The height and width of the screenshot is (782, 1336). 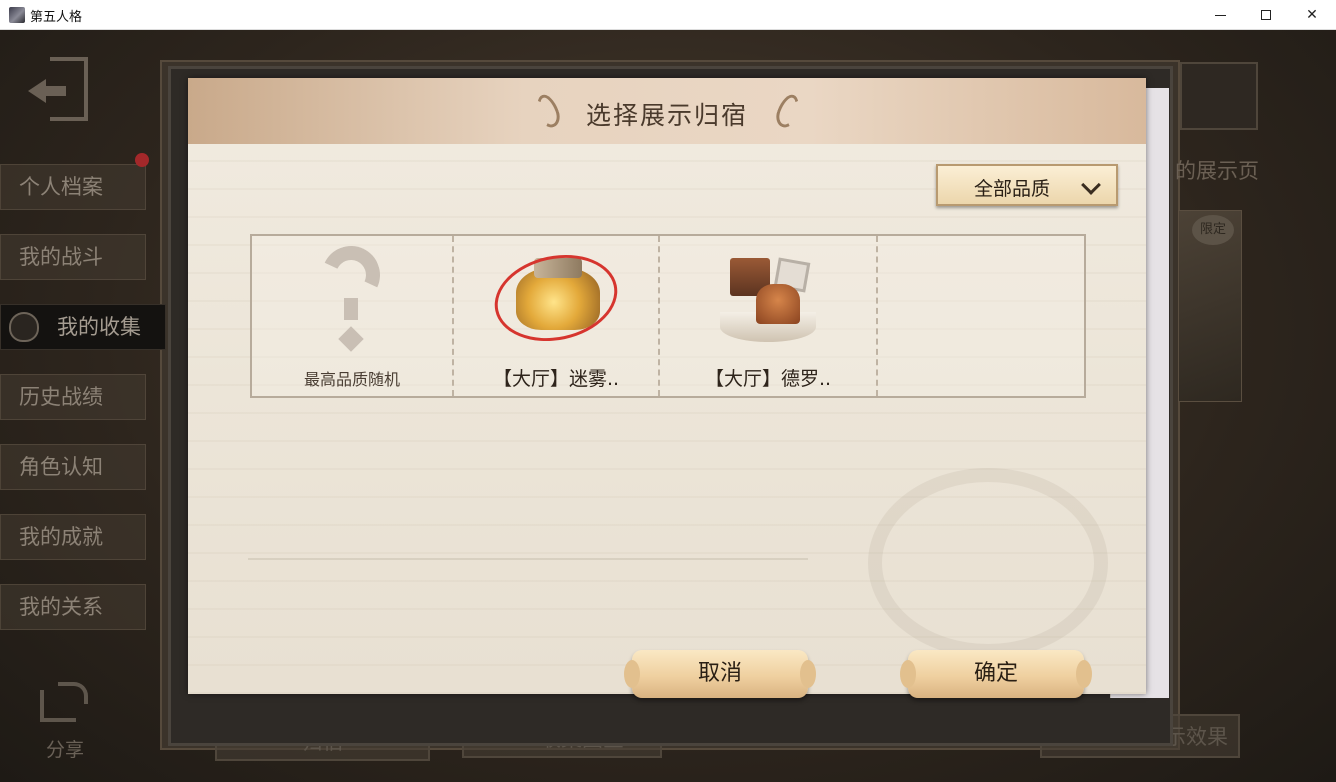 I want to click on home-item-label: 【大厅】德罗.., so click(x=768, y=379).